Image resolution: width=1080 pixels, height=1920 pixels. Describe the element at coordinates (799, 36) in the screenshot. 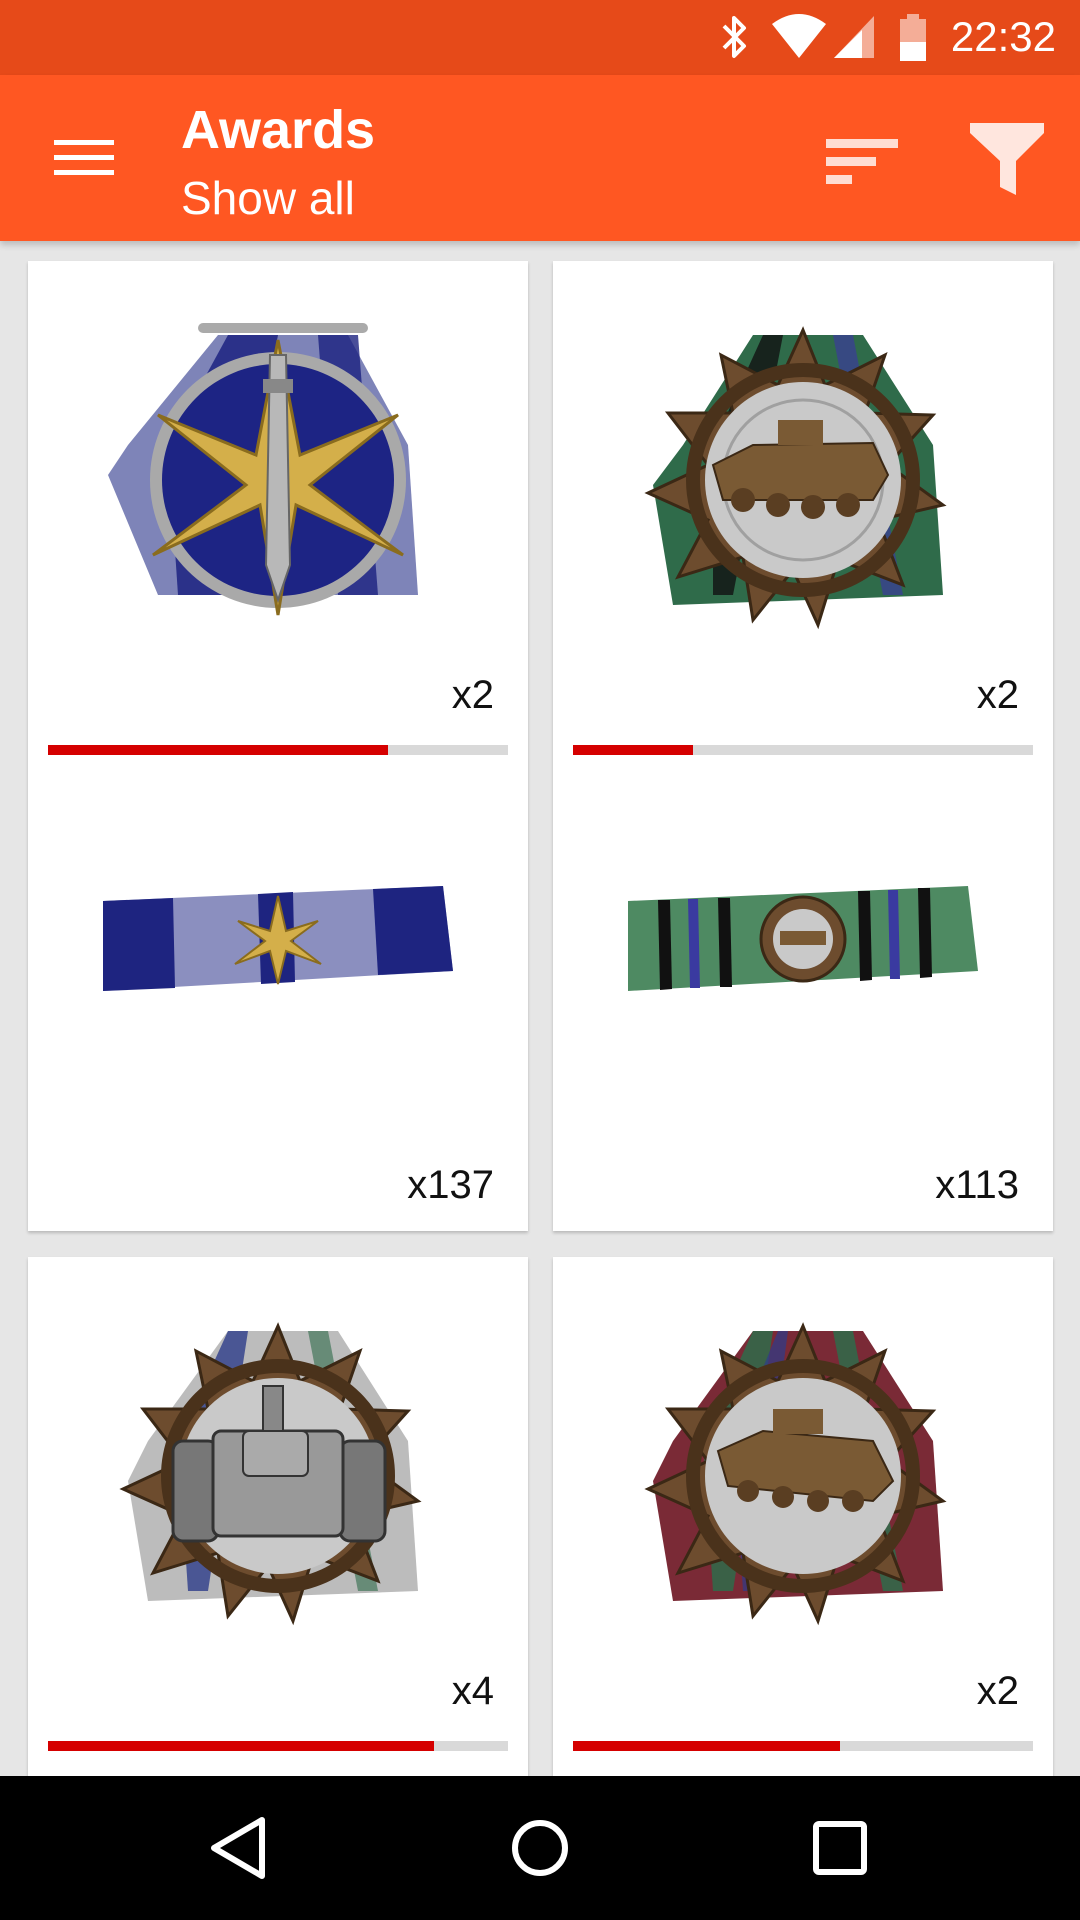

I see `wifi-icon` at that location.